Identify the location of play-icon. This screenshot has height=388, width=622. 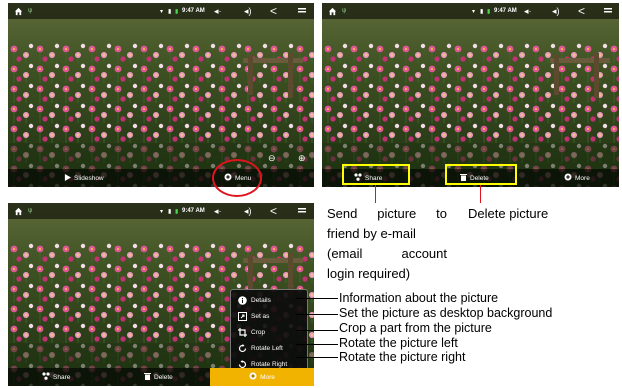
(67, 178).